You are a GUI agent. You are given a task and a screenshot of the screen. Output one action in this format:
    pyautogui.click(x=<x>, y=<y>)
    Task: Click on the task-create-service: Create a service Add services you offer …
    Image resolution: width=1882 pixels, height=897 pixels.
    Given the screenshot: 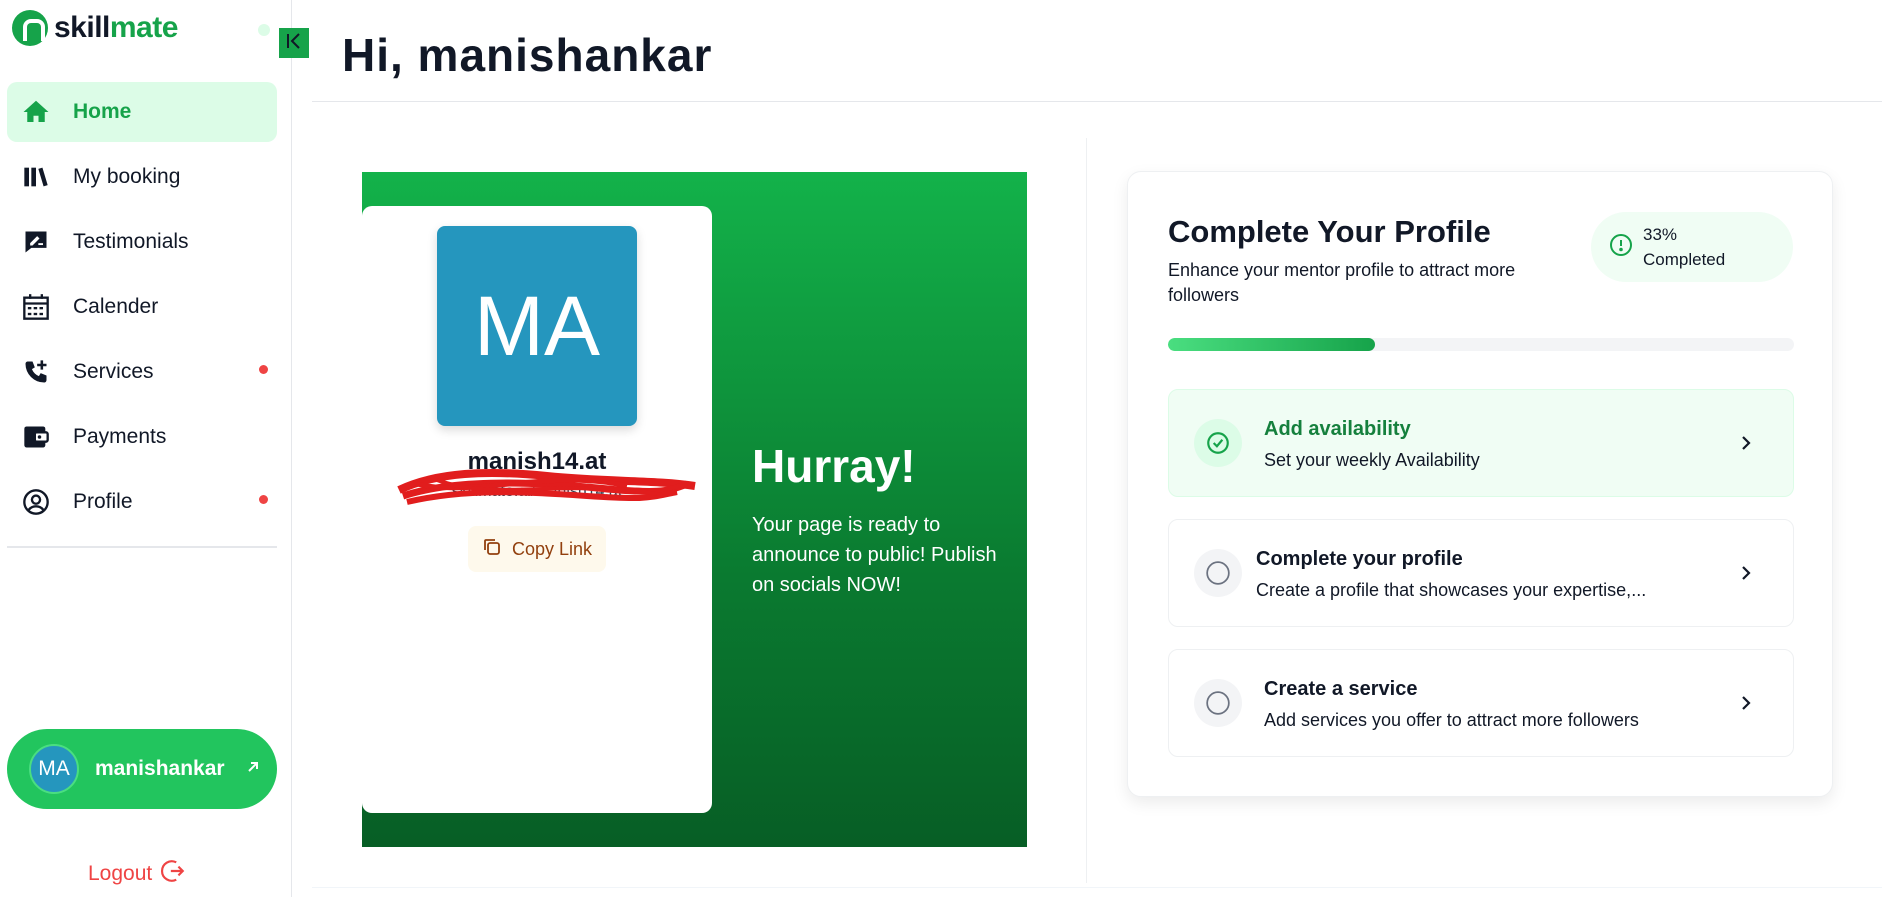 What is the action you would take?
    pyautogui.click(x=1481, y=703)
    